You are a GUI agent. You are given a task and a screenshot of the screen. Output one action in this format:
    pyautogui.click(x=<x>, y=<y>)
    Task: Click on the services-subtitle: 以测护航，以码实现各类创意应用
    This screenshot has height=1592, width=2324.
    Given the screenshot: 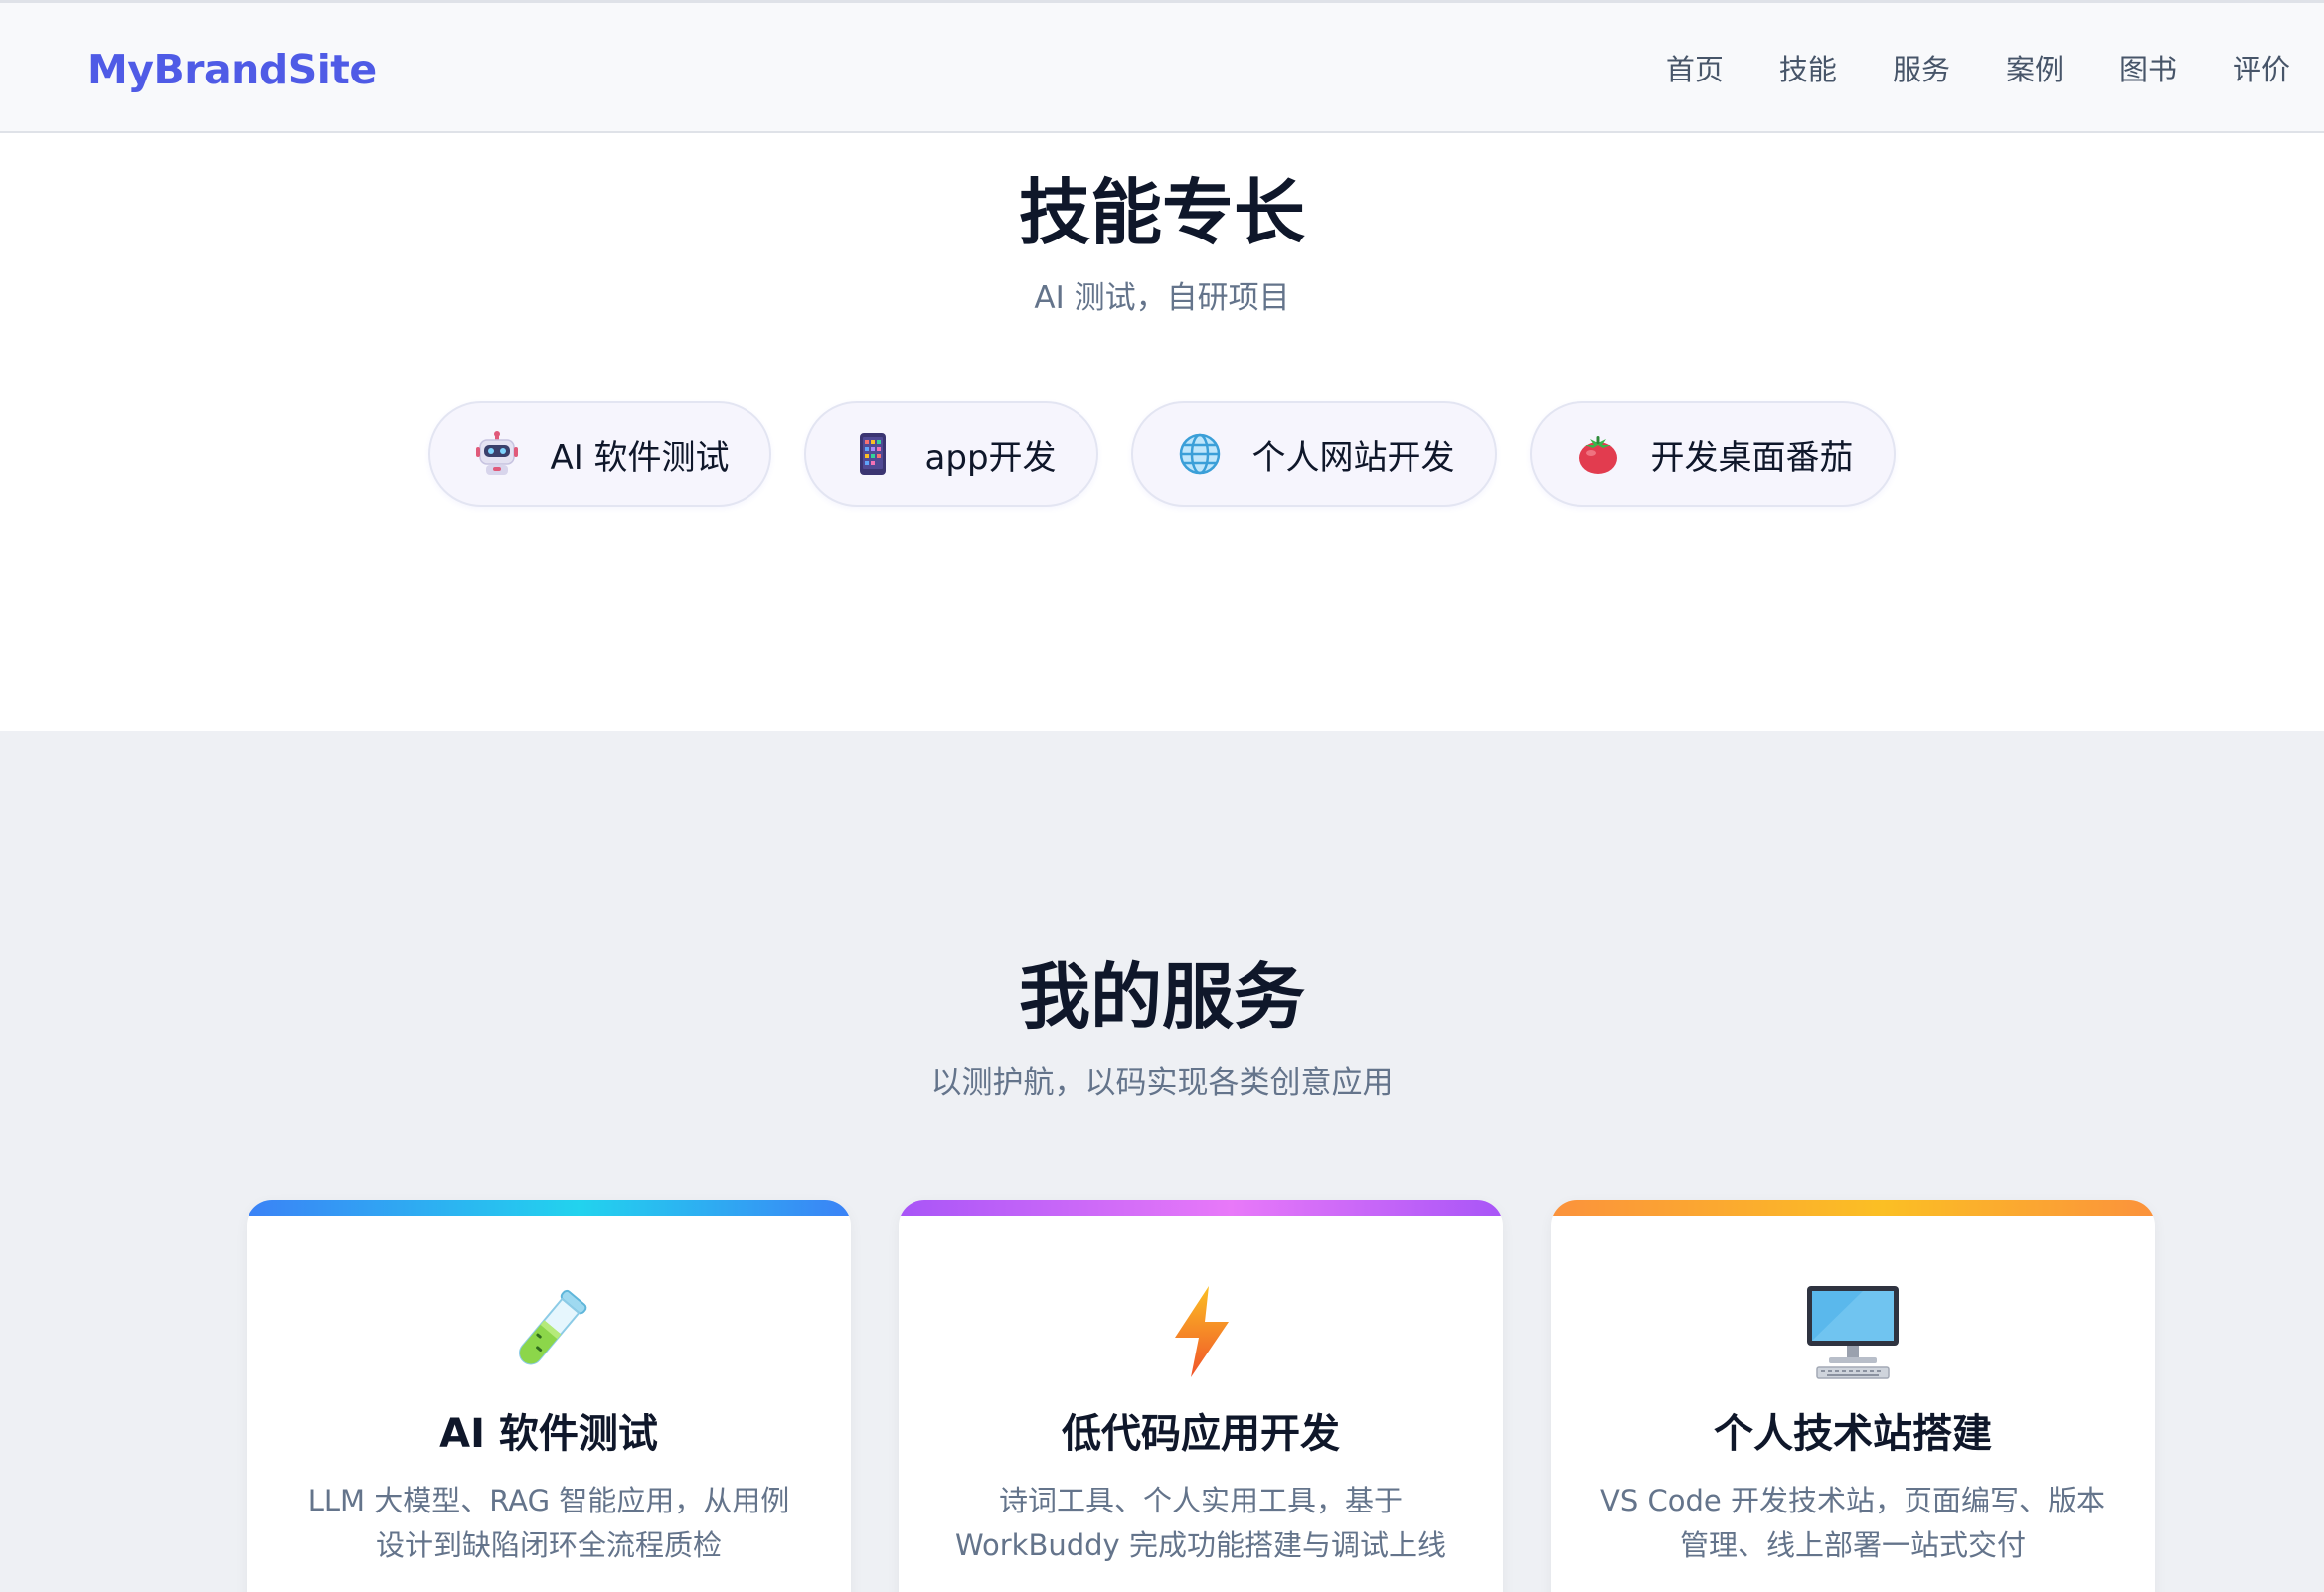 What is the action you would take?
    pyautogui.click(x=1162, y=1083)
    